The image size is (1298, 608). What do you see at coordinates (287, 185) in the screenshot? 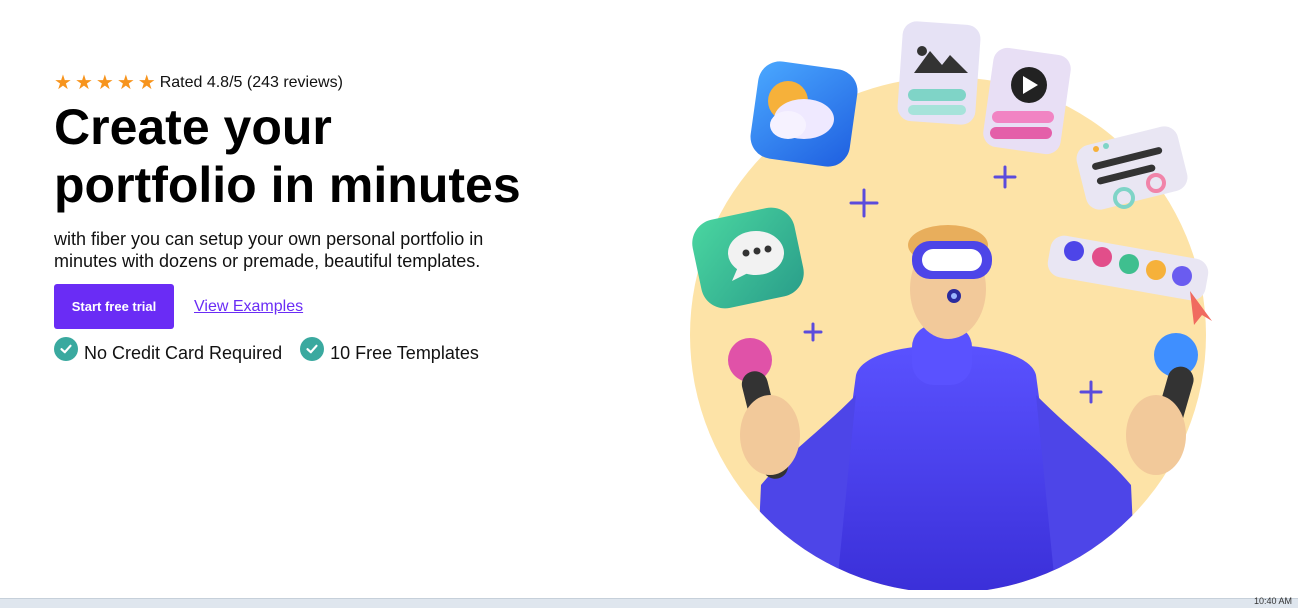
I see `headline-line-2: portfolio in minutes` at bounding box center [287, 185].